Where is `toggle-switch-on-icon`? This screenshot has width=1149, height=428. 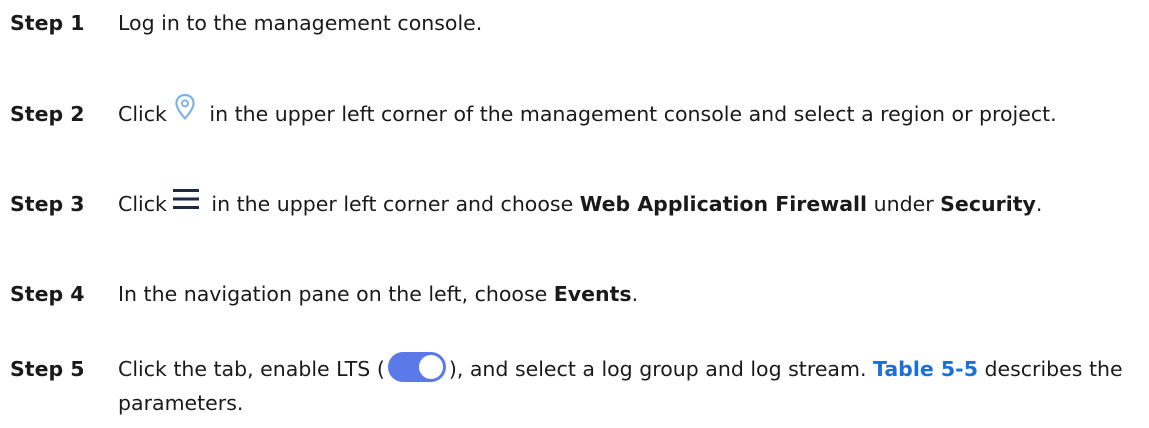
toggle-switch-on-icon is located at coordinates (416, 367).